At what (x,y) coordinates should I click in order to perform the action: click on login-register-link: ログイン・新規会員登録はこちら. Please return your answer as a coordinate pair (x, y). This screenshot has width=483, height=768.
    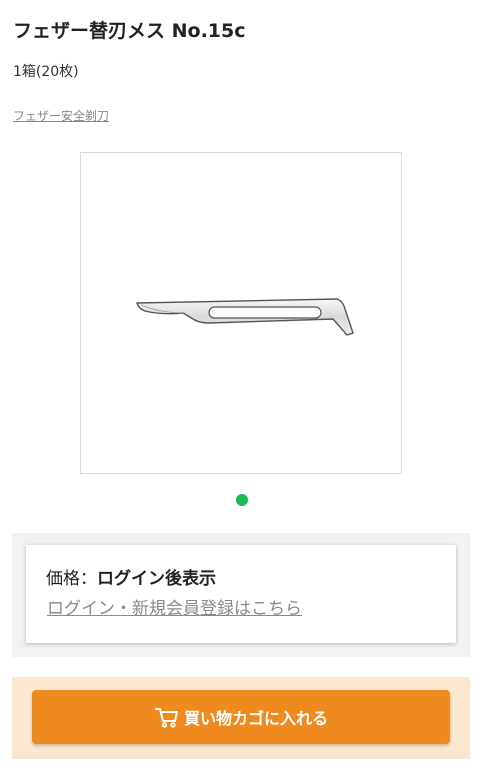
    Looking at the image, I should click on (174, 609).